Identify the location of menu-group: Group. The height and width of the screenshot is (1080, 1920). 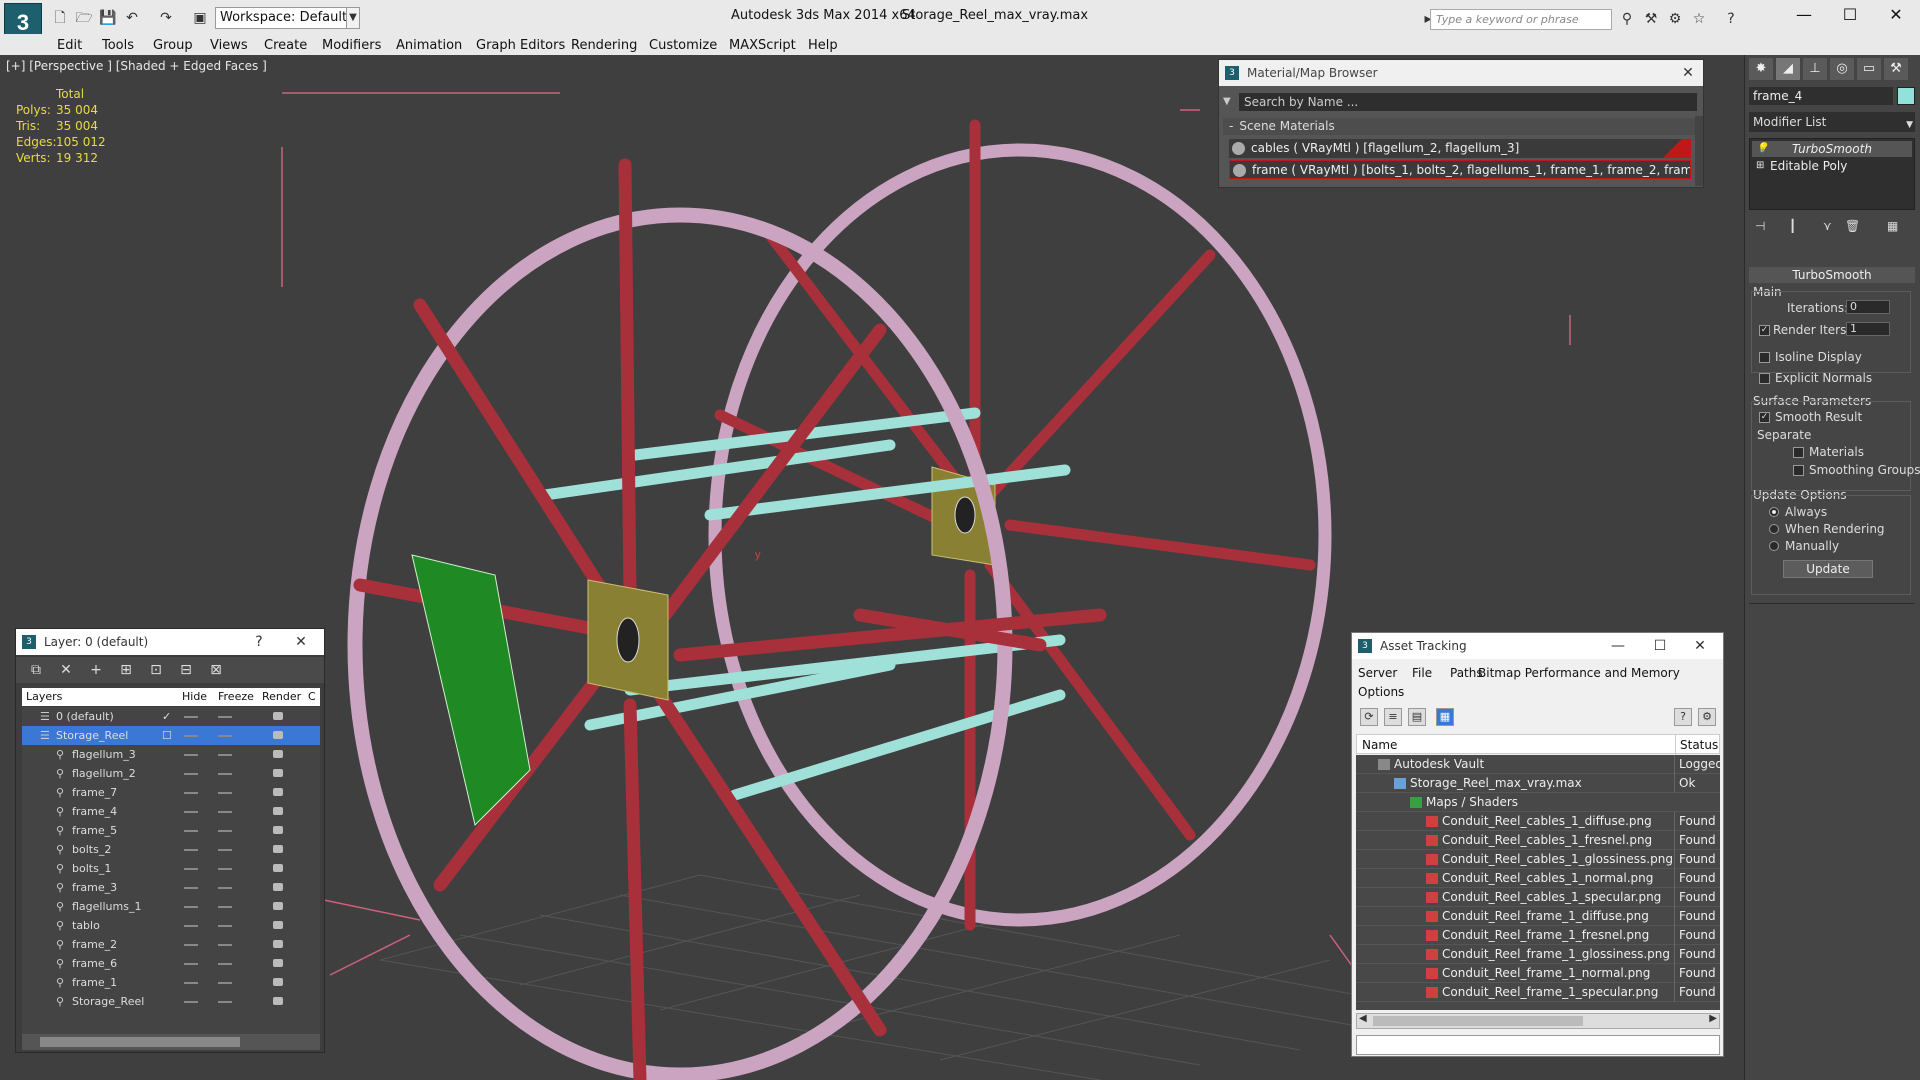
(173, 45).